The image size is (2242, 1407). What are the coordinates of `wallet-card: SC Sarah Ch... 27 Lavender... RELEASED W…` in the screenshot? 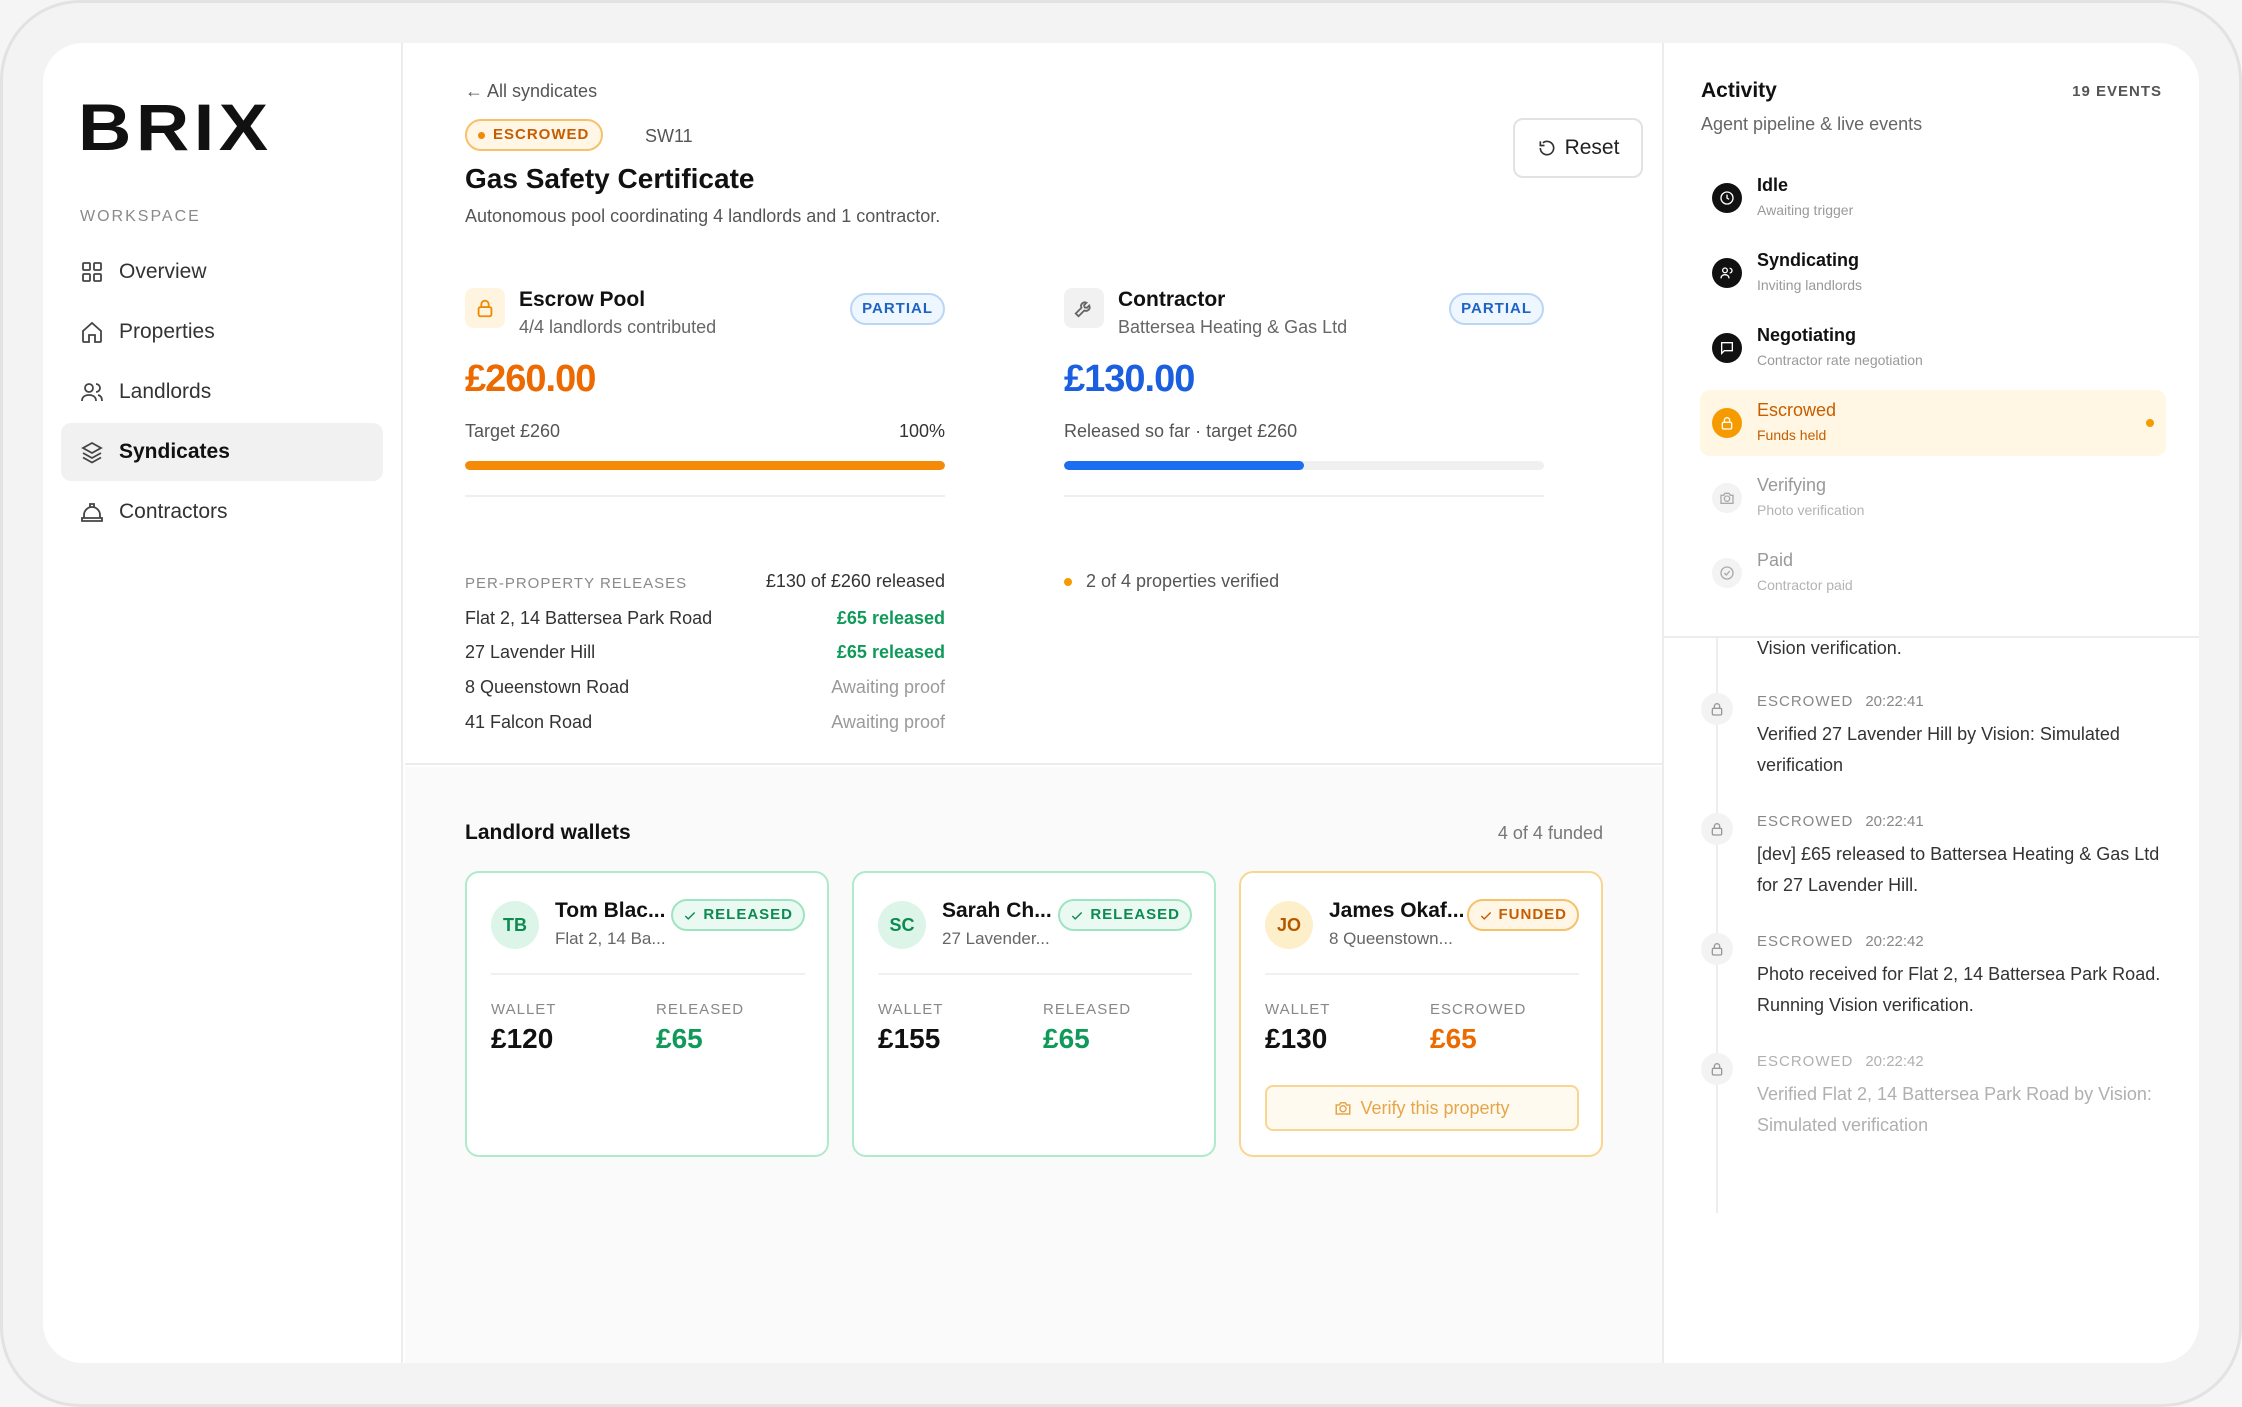 It's located at (1034, 1014).